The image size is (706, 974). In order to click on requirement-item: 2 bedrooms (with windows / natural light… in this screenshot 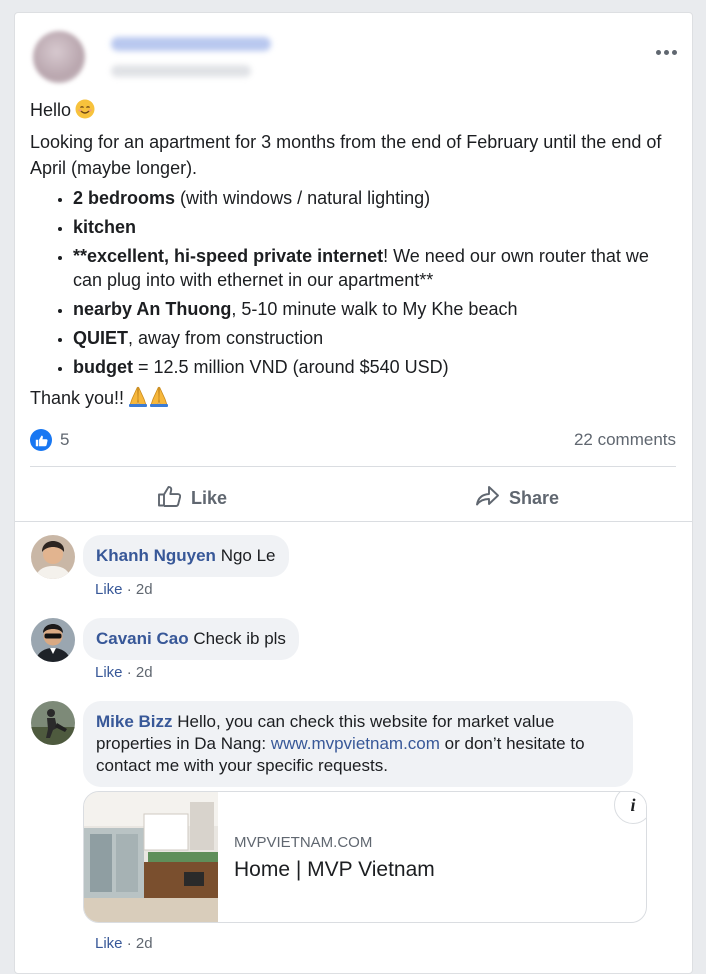, I will do `click(376, 198)`.